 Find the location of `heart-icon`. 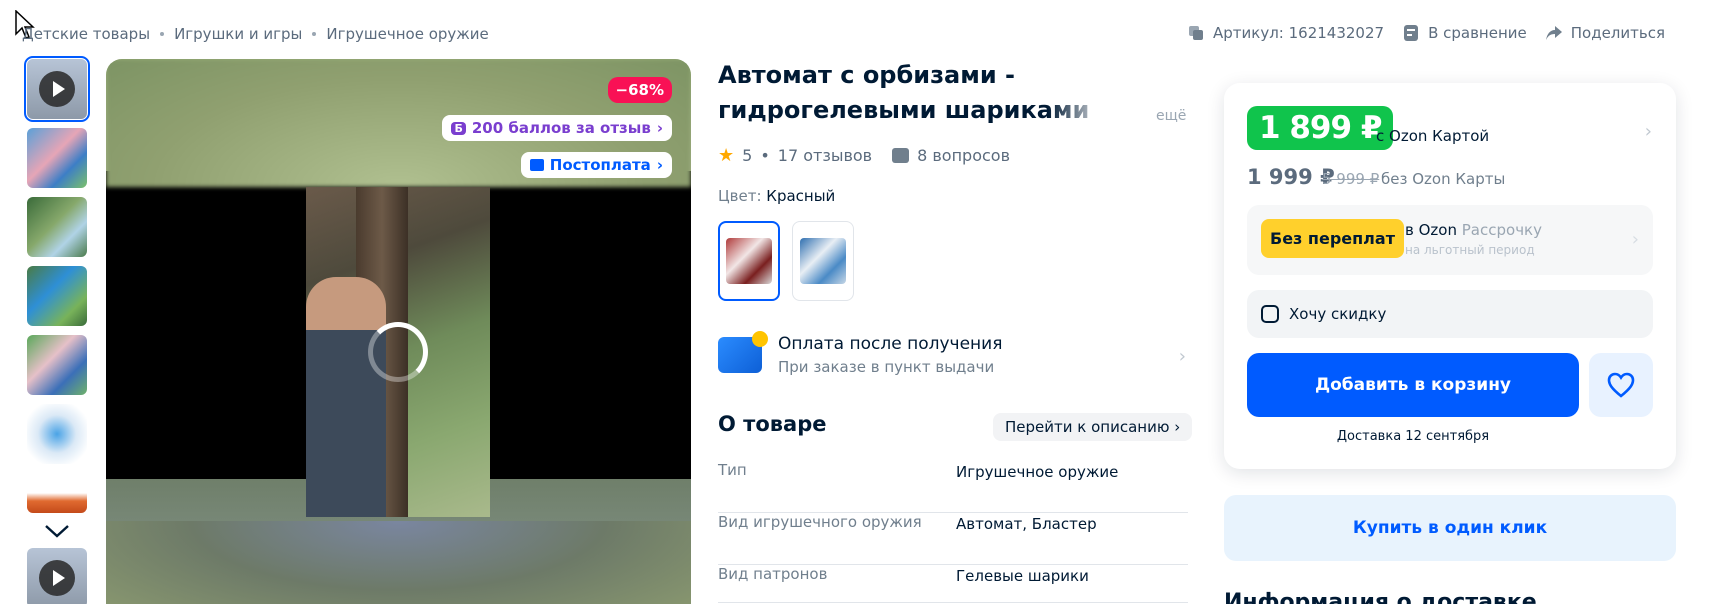

heart-icon is located at coordinates (1621, 385).